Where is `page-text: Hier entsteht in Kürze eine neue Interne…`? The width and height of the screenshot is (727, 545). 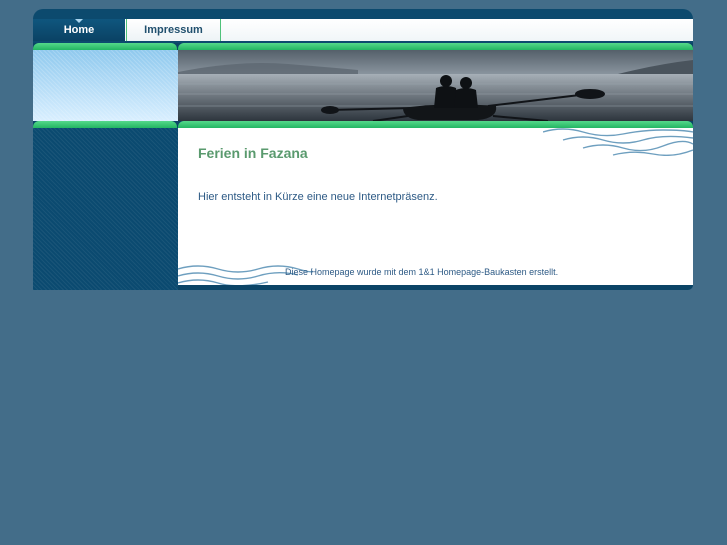
page-text: Hier entsteht in Kürze eine neue Interne… is located at coordinates (318, 197).